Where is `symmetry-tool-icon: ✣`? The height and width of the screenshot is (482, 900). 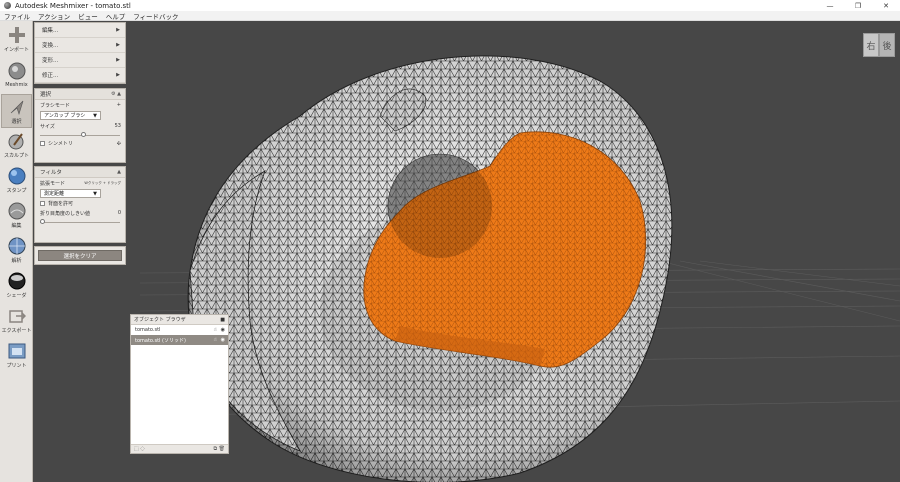
symmetry-tool-icon: ✣ is located at coordinates (119, 144).